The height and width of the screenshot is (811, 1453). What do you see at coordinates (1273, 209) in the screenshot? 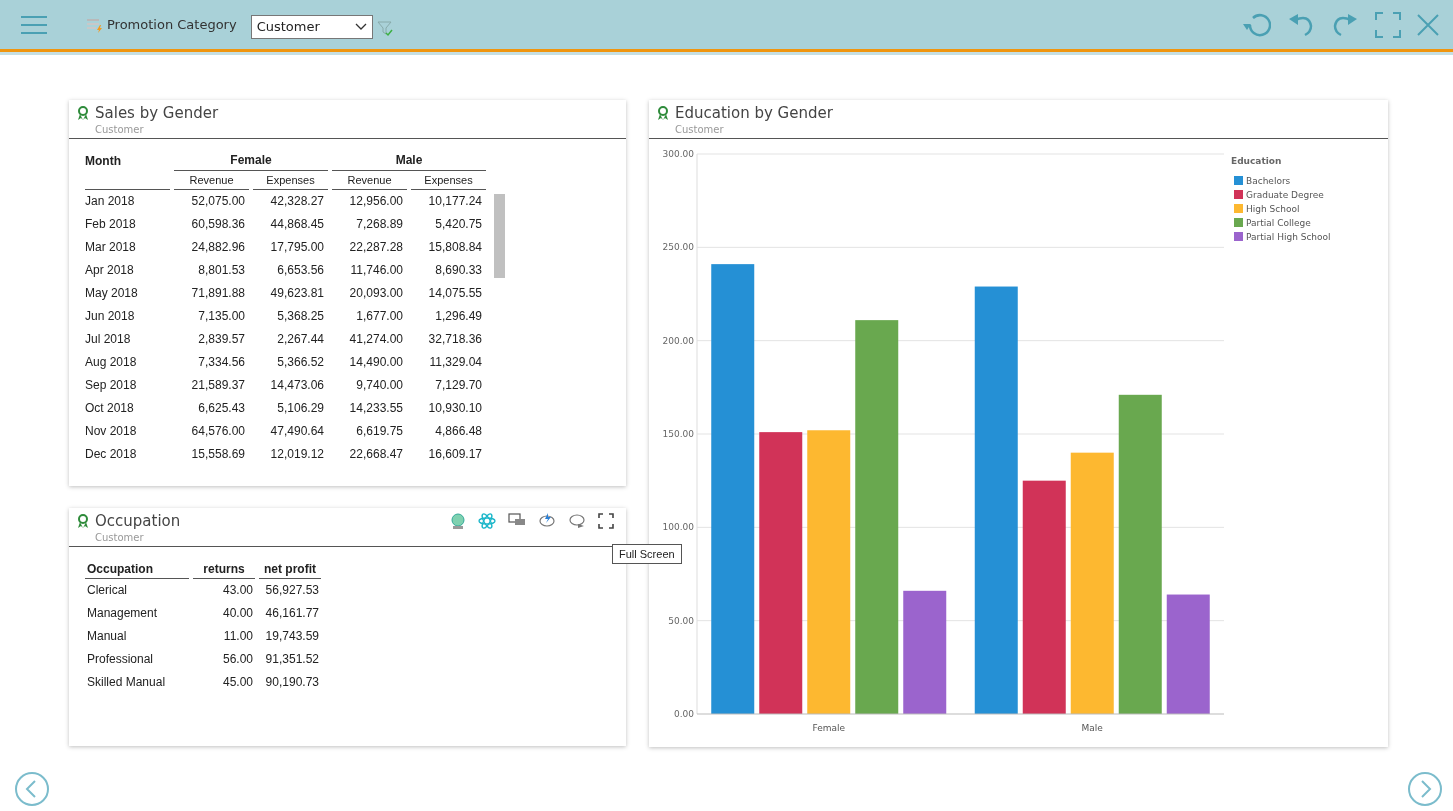
I see `legend-label: High School` at bounding box center [1273, 209].